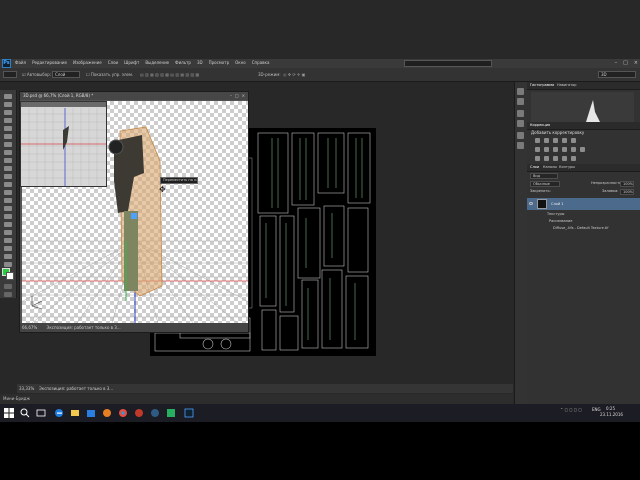 The height and width of the screenshot is (480, 640). I want to click on shape-tool-icon, so click(8, 232).